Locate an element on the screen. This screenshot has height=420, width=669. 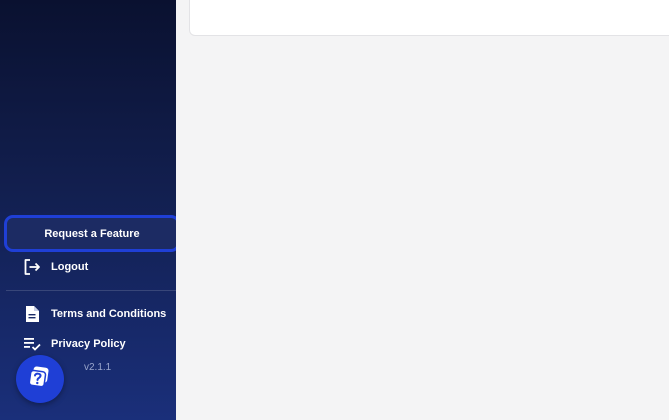
logout-button: Logout is located at coordinates (55, 267).